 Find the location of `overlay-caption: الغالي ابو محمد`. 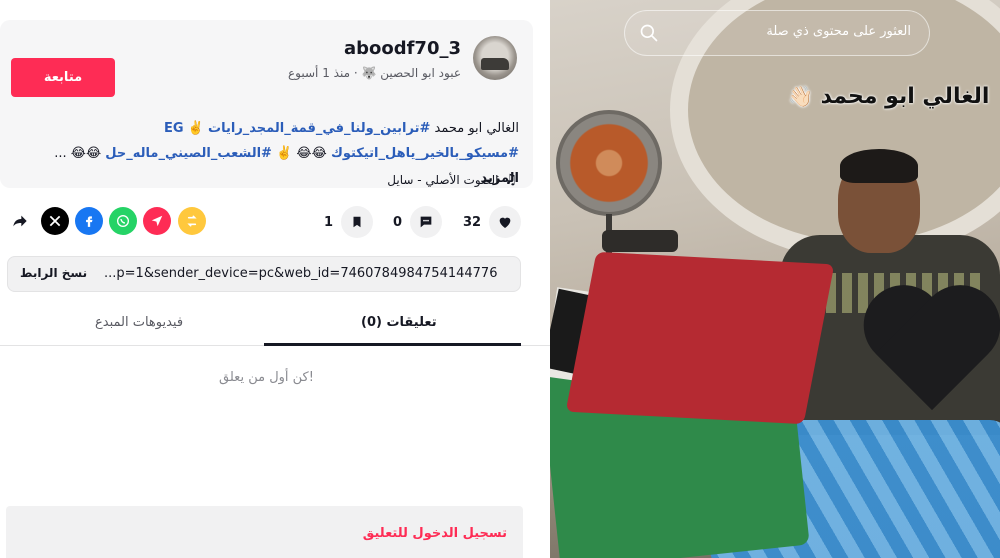

overlay-caption: الغالي ابو محمد is located at coordinates (905, 96).